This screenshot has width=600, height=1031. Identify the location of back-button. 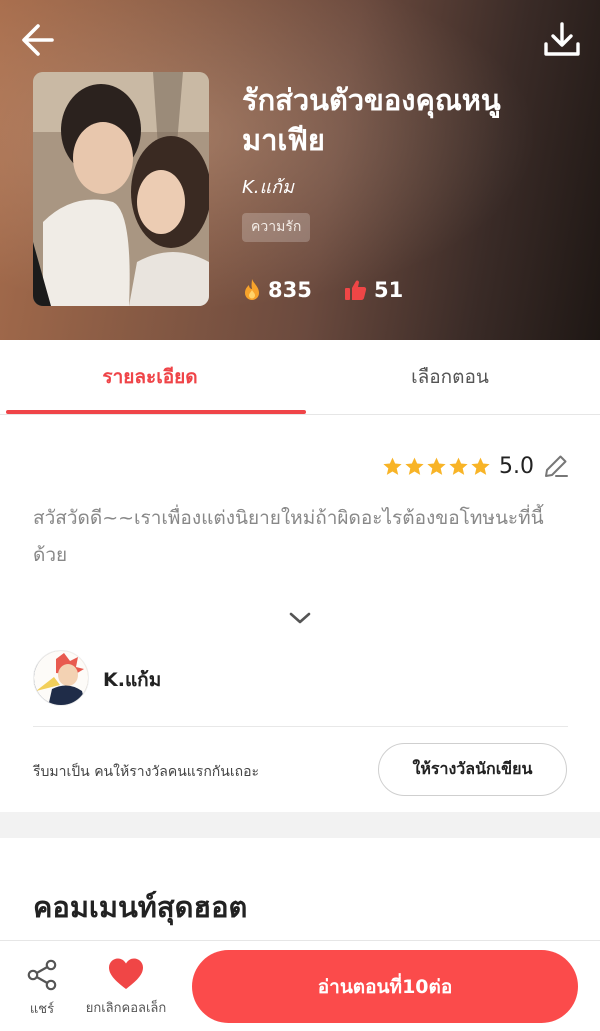
(38, 40).